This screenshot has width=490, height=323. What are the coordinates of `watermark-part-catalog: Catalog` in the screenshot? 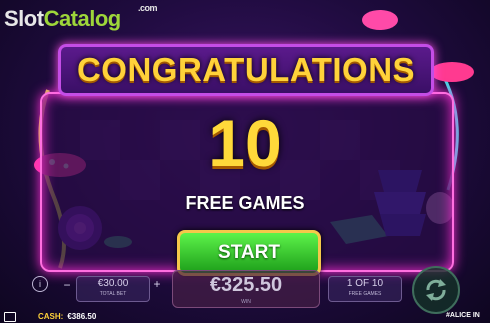 It's located at (82, 18).